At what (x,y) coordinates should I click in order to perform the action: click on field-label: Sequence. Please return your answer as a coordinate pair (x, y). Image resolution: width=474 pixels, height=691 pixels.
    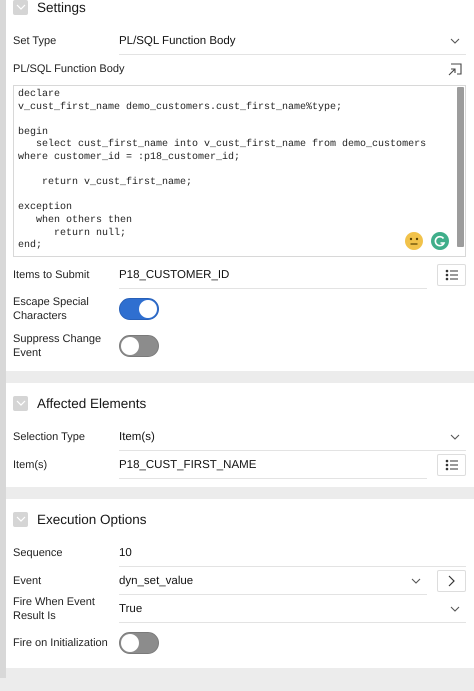
    Looking at the image, I should click on (38, 553).